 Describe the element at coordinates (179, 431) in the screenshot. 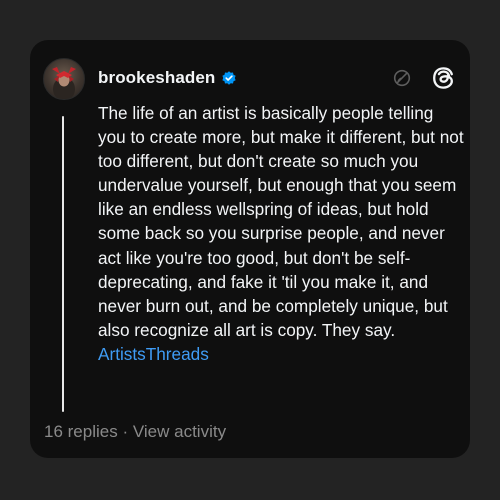

I see `view-activity-link: View activity` at that location.